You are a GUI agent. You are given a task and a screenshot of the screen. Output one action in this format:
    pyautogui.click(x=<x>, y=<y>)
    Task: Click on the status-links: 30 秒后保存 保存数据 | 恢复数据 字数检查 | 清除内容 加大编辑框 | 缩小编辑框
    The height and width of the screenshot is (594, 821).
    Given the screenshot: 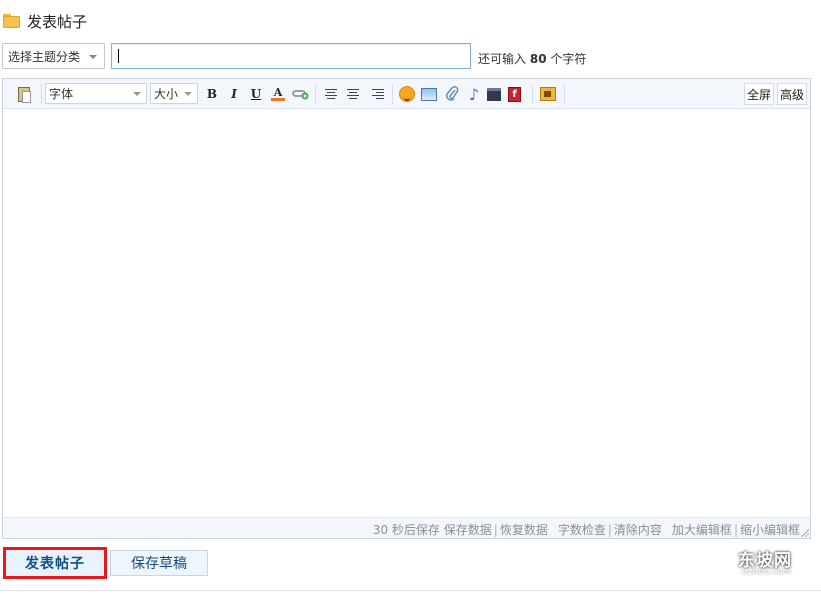 What is the action you would take?
    pyautogui.click(x=581, y=529)
    